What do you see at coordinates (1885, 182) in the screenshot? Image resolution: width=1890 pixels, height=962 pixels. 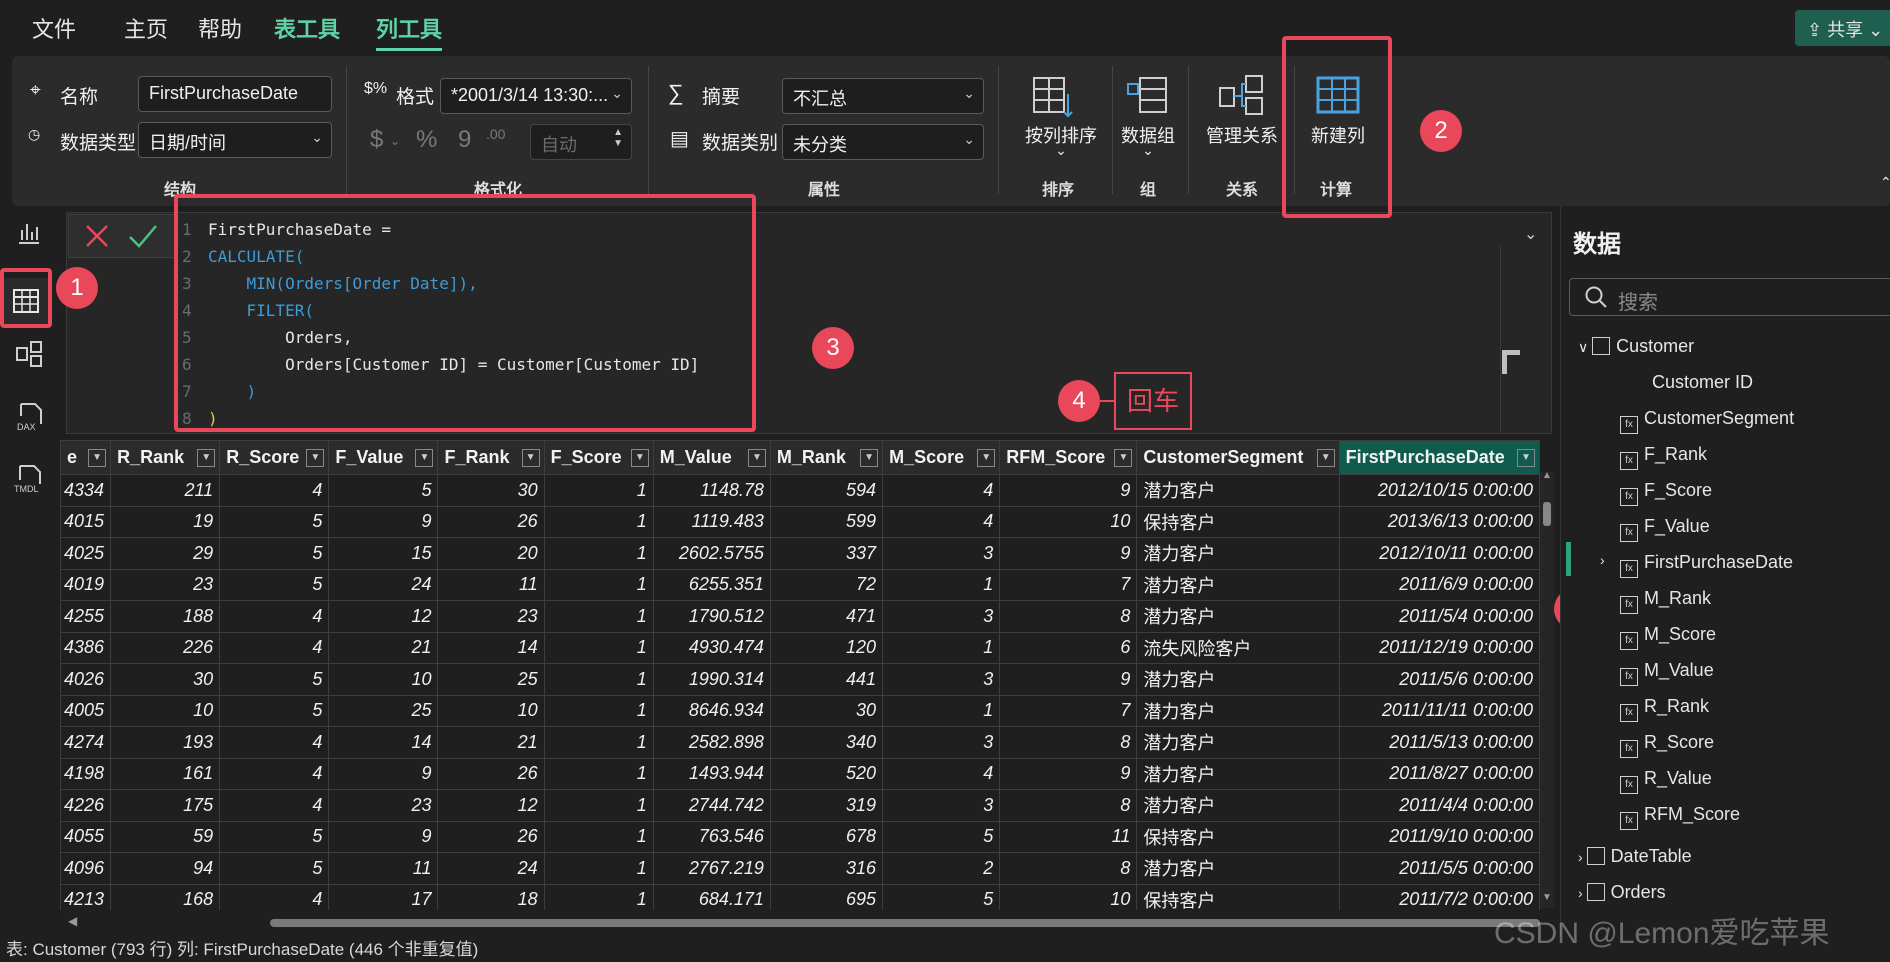 I see `collapse-ribbon-icon: ⌃` at bounding box center [1885, 182].